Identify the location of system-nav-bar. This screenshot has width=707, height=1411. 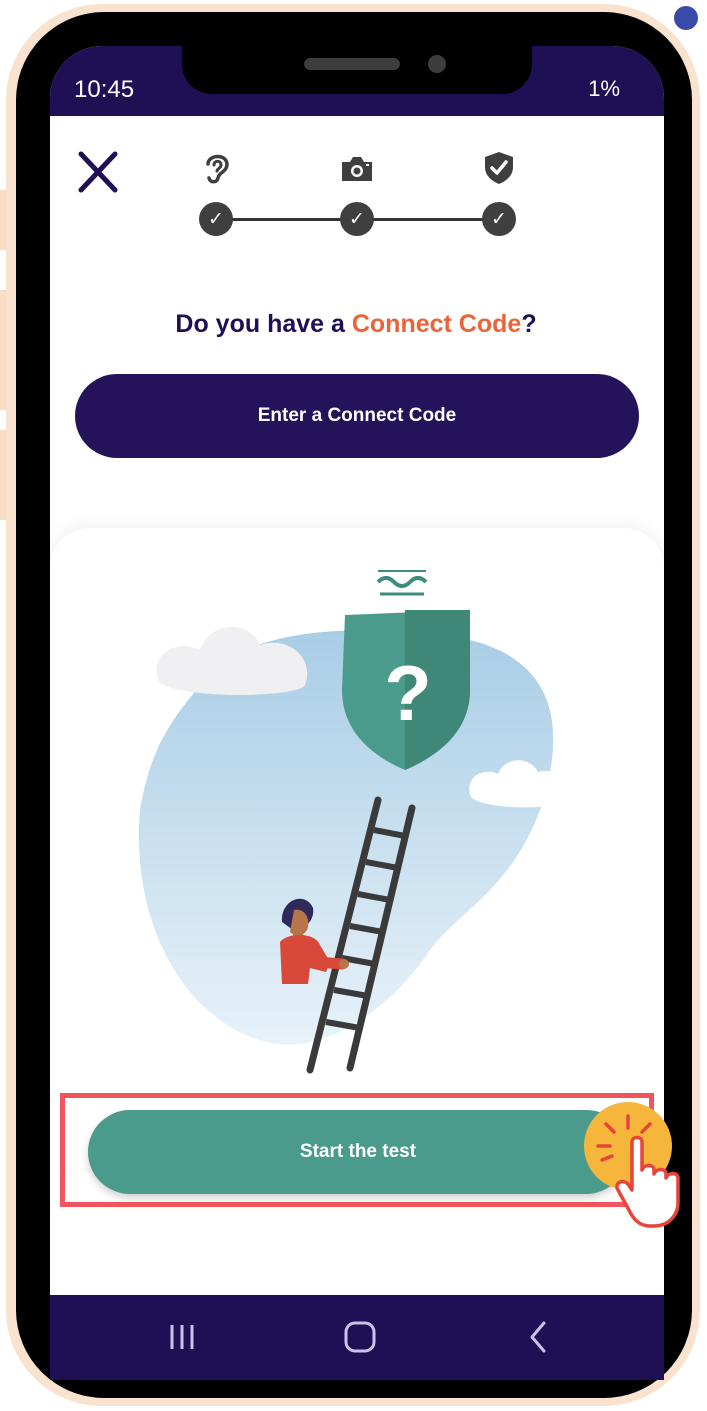
(357, 1337).